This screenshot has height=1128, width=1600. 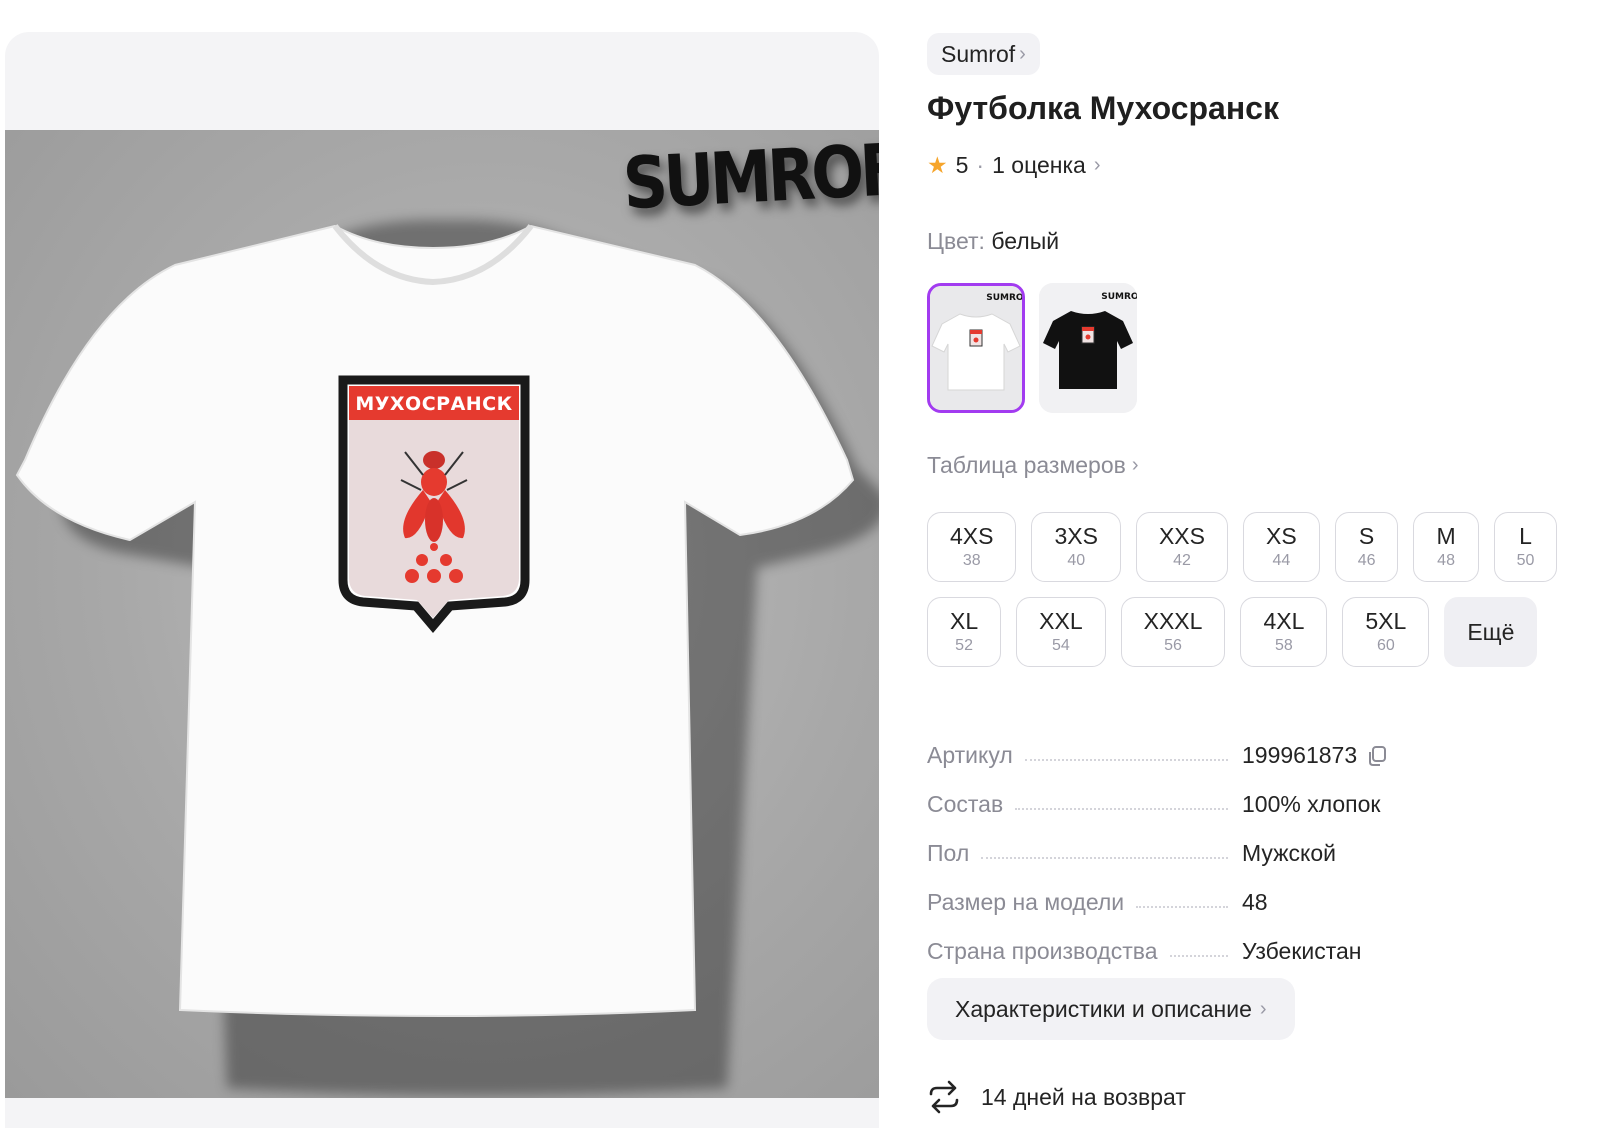 I want to click on size-label: XS, so click(x=1281, y=536).